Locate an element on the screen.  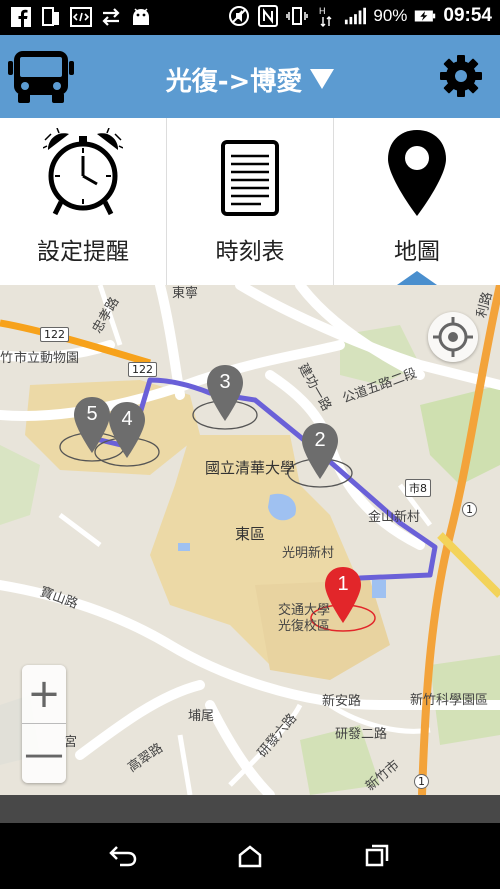
label-jinshan: 金山新村 is located at coordinates (394, 517).